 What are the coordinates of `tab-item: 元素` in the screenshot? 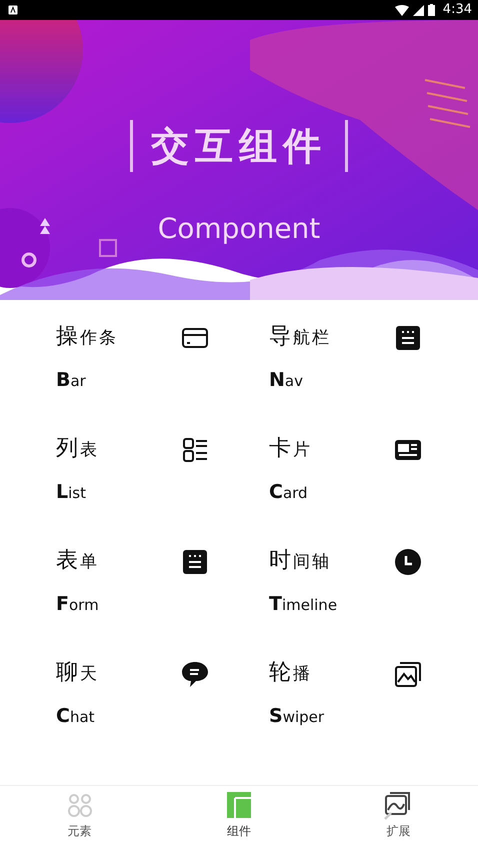 It's located at (79, 813).